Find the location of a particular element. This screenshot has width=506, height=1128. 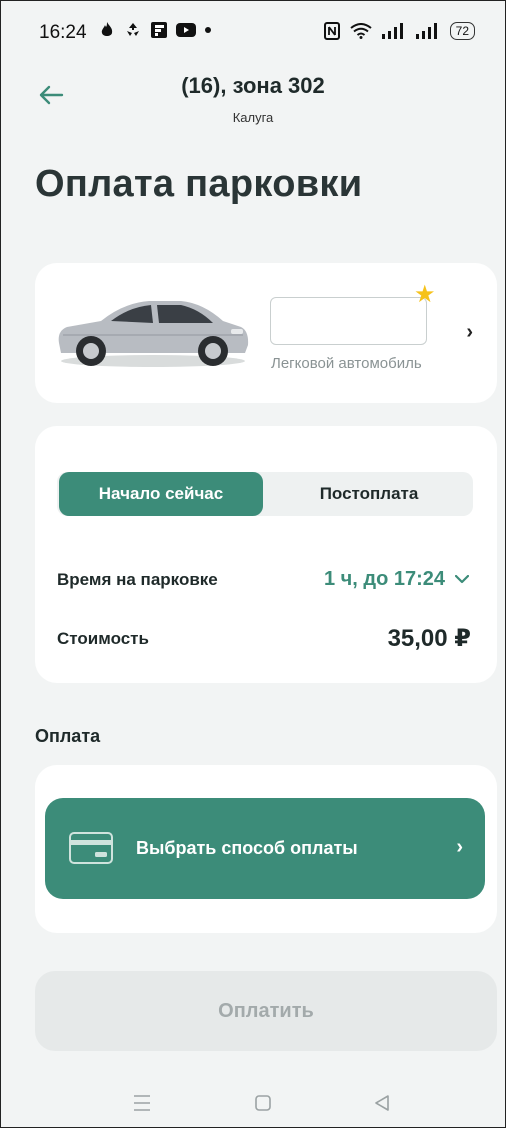

pay-button: Оплатить is located at coordinates (266, 1011).